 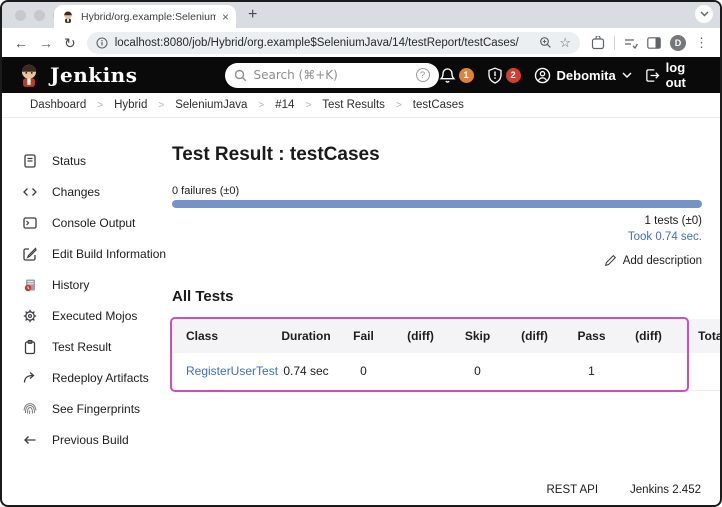 What do you see at coordinates (90, 439) in the screenshot?
I see `sidebar-item-label: Previous Build` at bounding box center [90, 439].